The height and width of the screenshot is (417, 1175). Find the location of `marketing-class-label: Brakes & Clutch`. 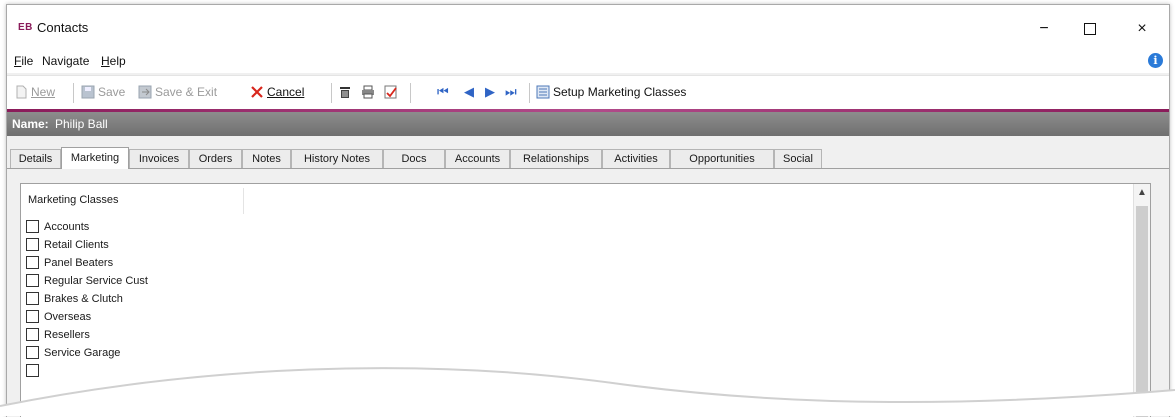

marketing-class-label: Brakes & Clutch is located at coordinates (83, 299).